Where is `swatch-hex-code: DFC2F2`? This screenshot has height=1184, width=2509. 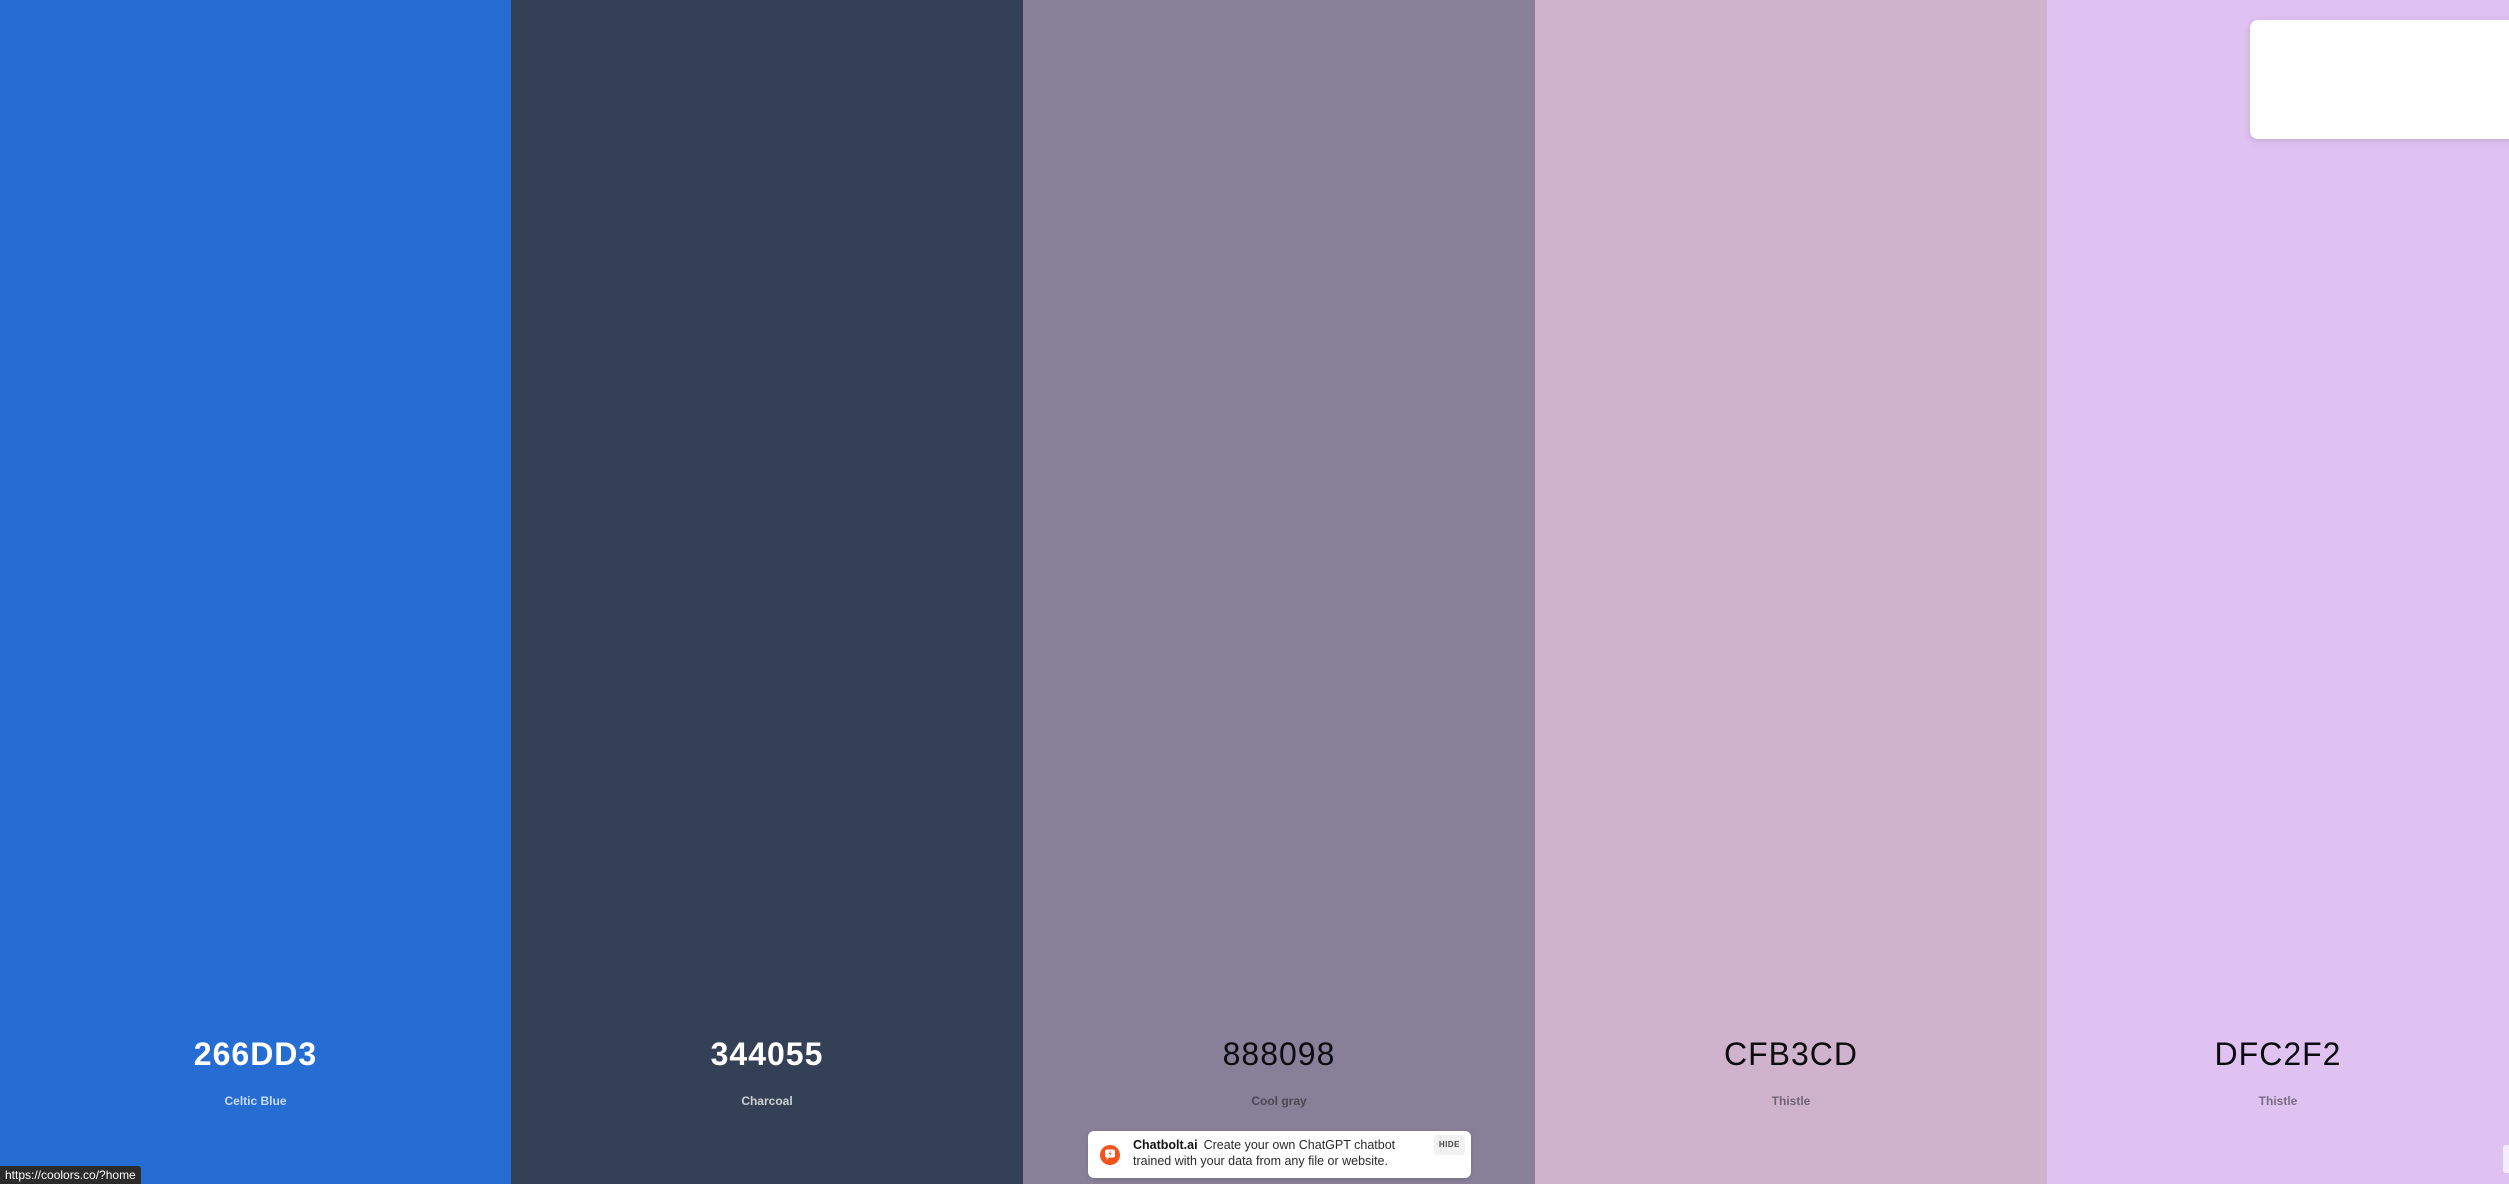
swatch-hex-code: DFC2F2 is located at coordinates (2278, 1054).